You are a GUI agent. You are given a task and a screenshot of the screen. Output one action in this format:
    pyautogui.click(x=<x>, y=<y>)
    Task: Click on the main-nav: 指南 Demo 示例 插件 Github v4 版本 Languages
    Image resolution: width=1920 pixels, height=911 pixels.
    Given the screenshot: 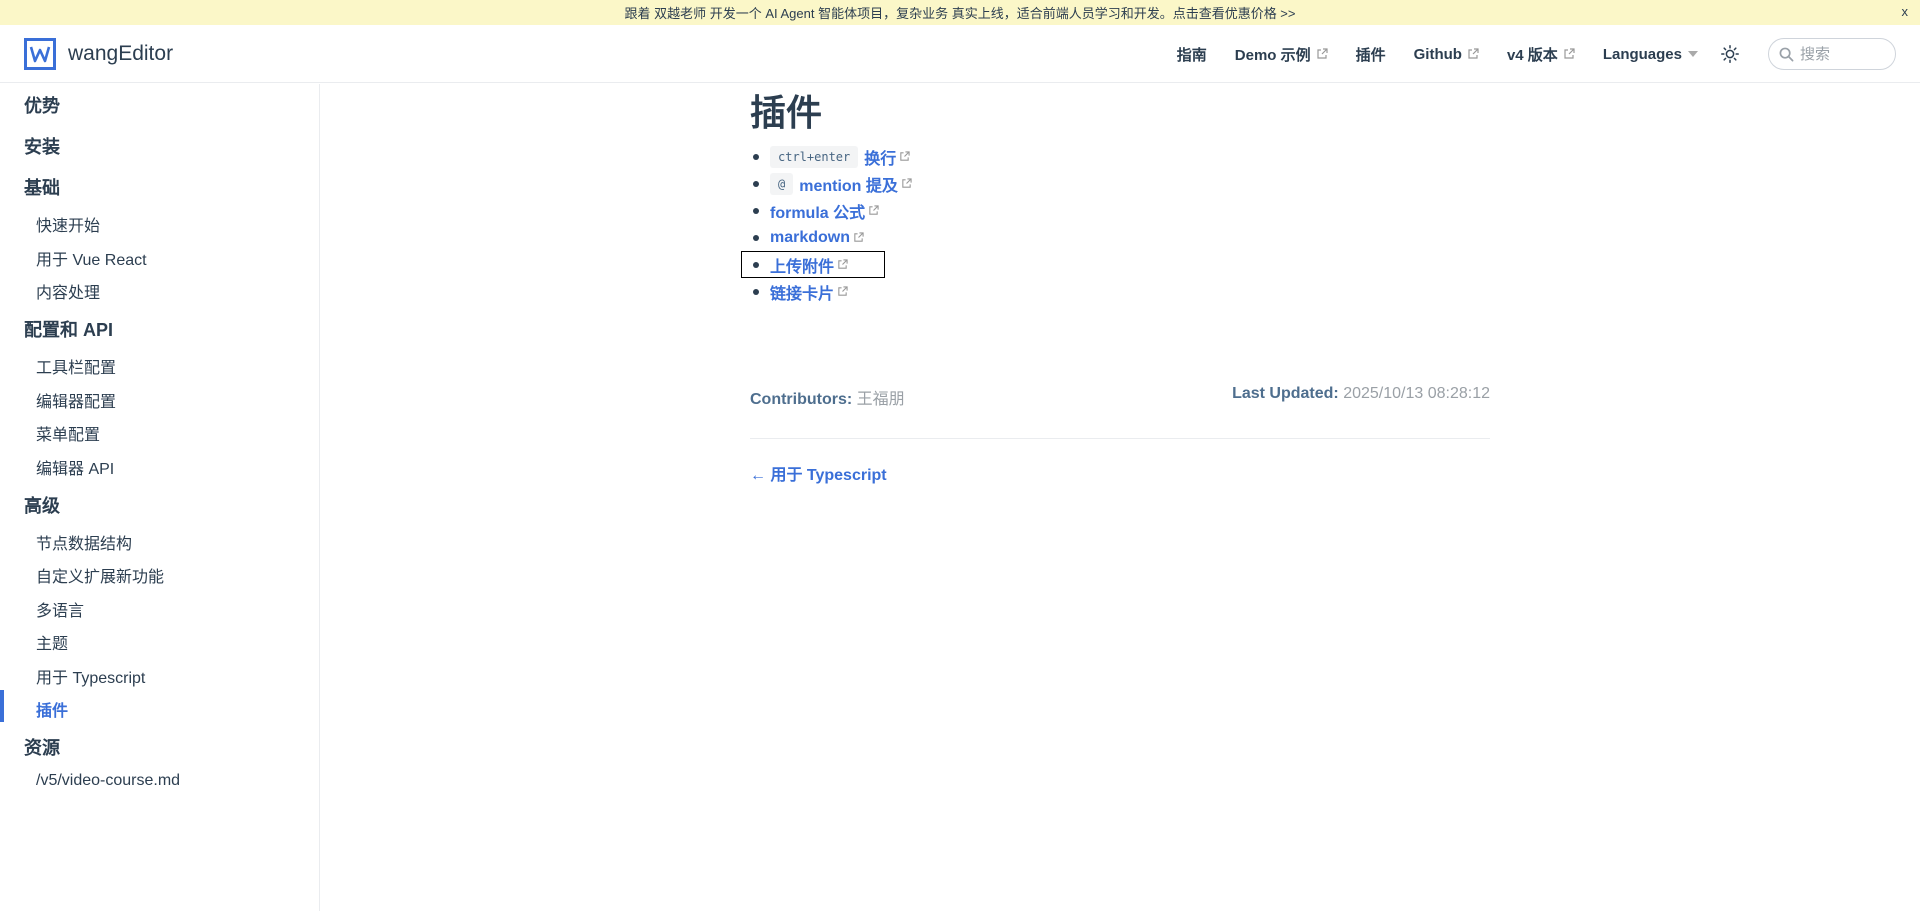 What is the action you would take?
    pyautogui.click(x=1536, y=54)
    